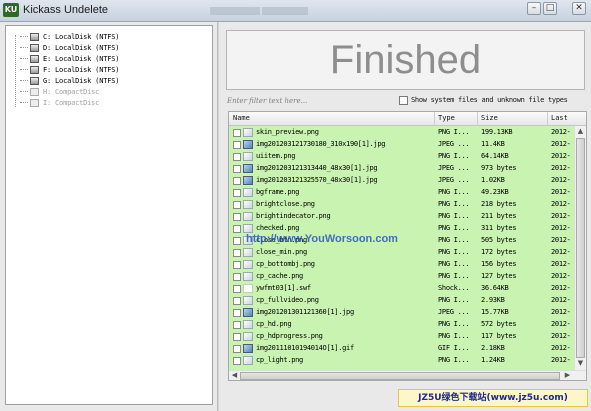  What do you see at coordinates (401, 301) in the screenshot?
I see `file-row: cp_fullvideo.png PNG I... 2.93KB 2012-` at bounding box center [401, 301].